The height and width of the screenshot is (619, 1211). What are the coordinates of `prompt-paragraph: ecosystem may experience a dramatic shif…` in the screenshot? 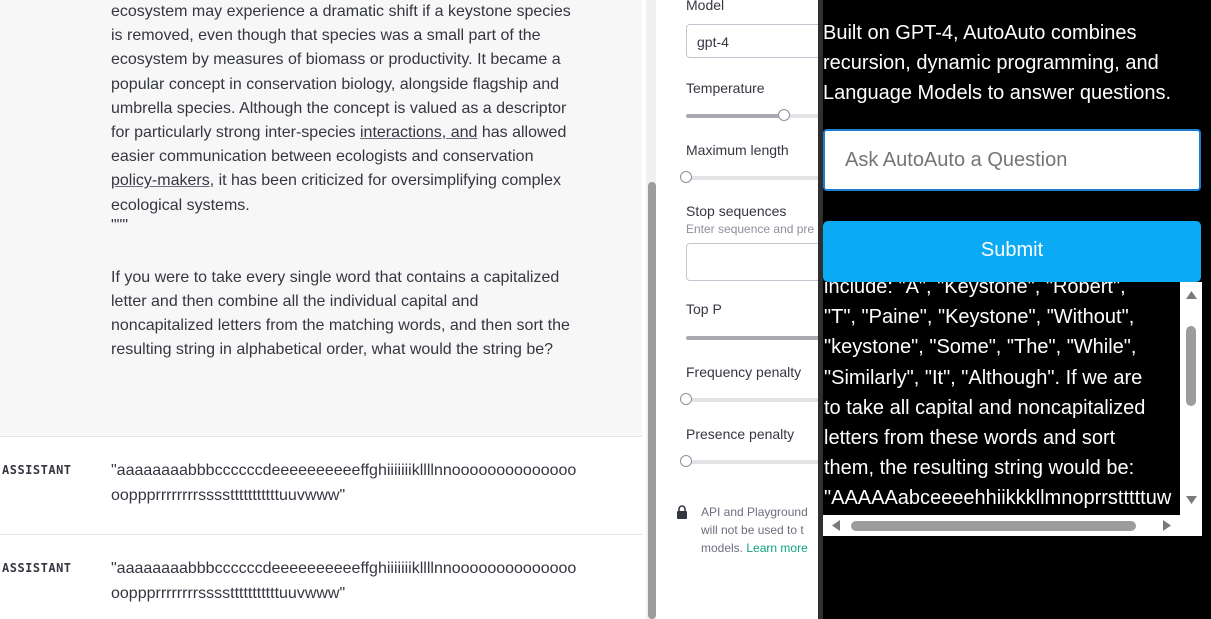 It's located at (346, 109).